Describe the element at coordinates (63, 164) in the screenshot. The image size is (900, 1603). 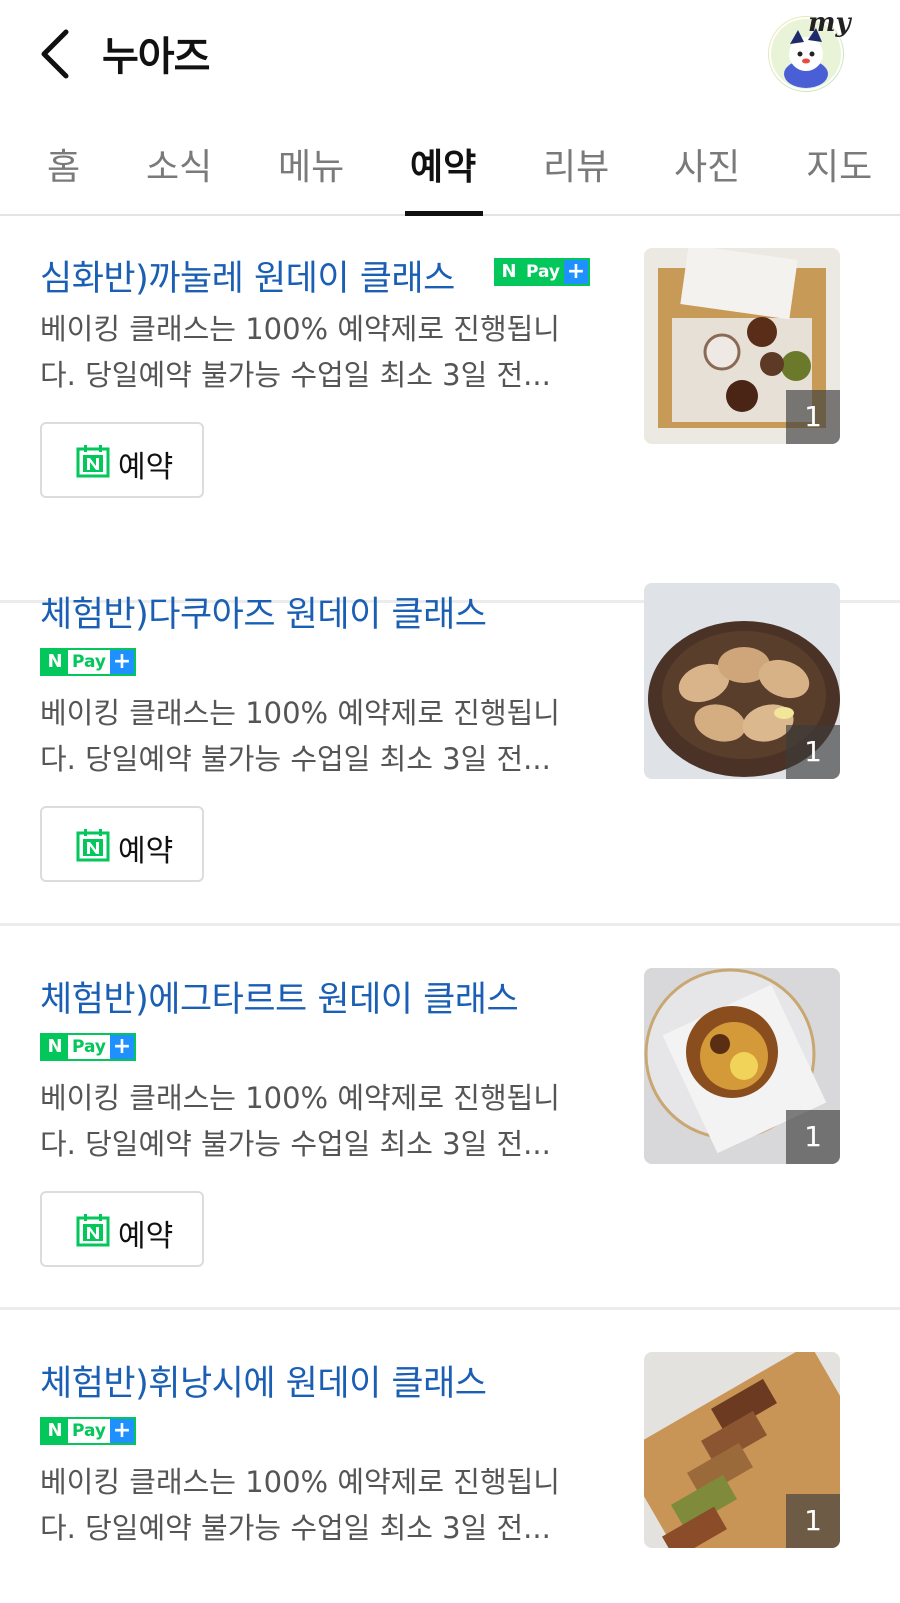
I see `tab-home: 홈` at that location.